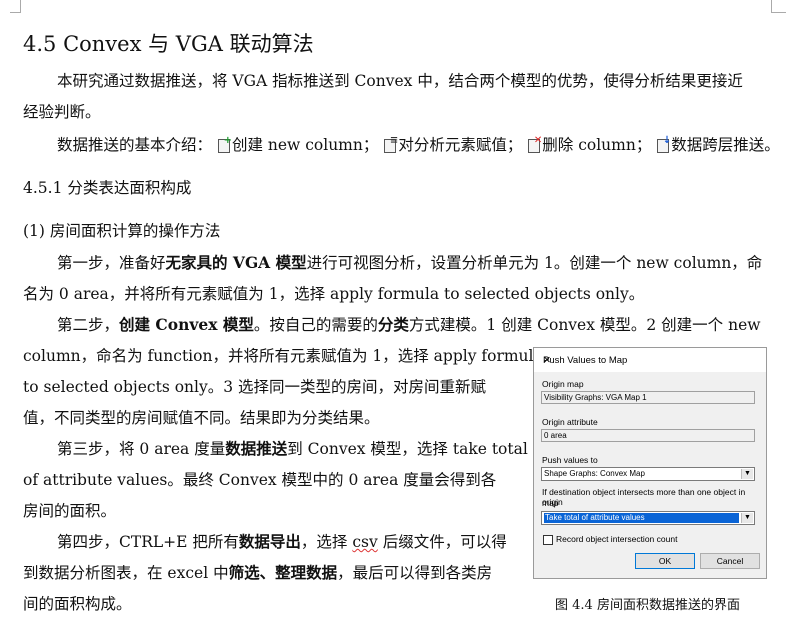  What do you see at coordinates (70, 511) in the screenshot?
I see `step3-line3: 房间的面积。` at bounding box center [70, 511].